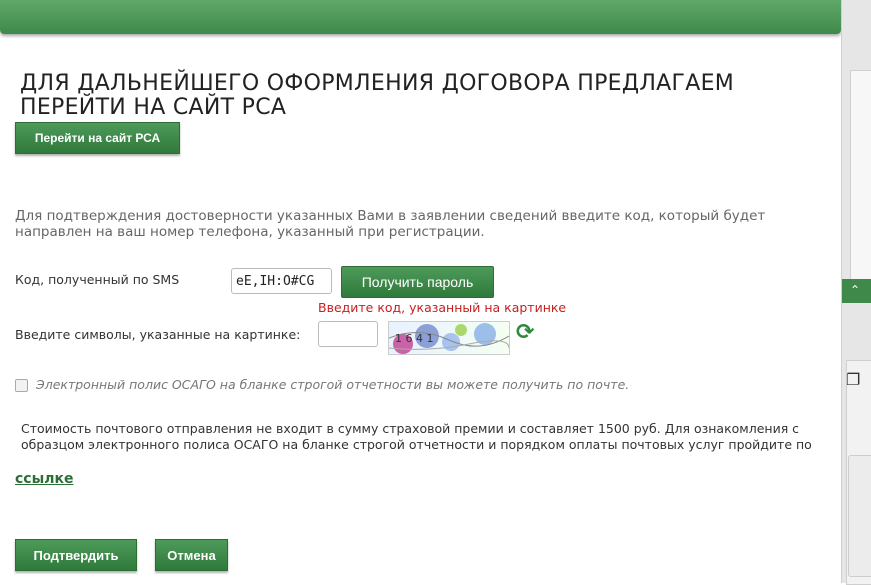  What do you see at coordinates (859, 516) in the screenshot?
I see `background-scroll-box` at bounding box center [859, 516].